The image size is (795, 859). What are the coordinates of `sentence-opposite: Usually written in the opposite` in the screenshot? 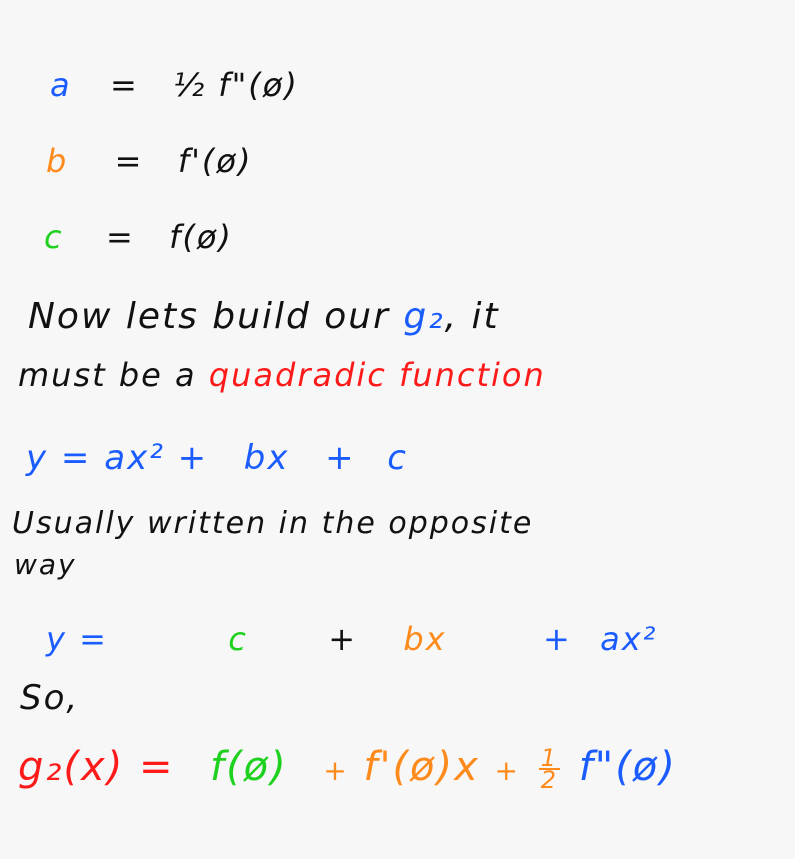 It's located at (272, 523).